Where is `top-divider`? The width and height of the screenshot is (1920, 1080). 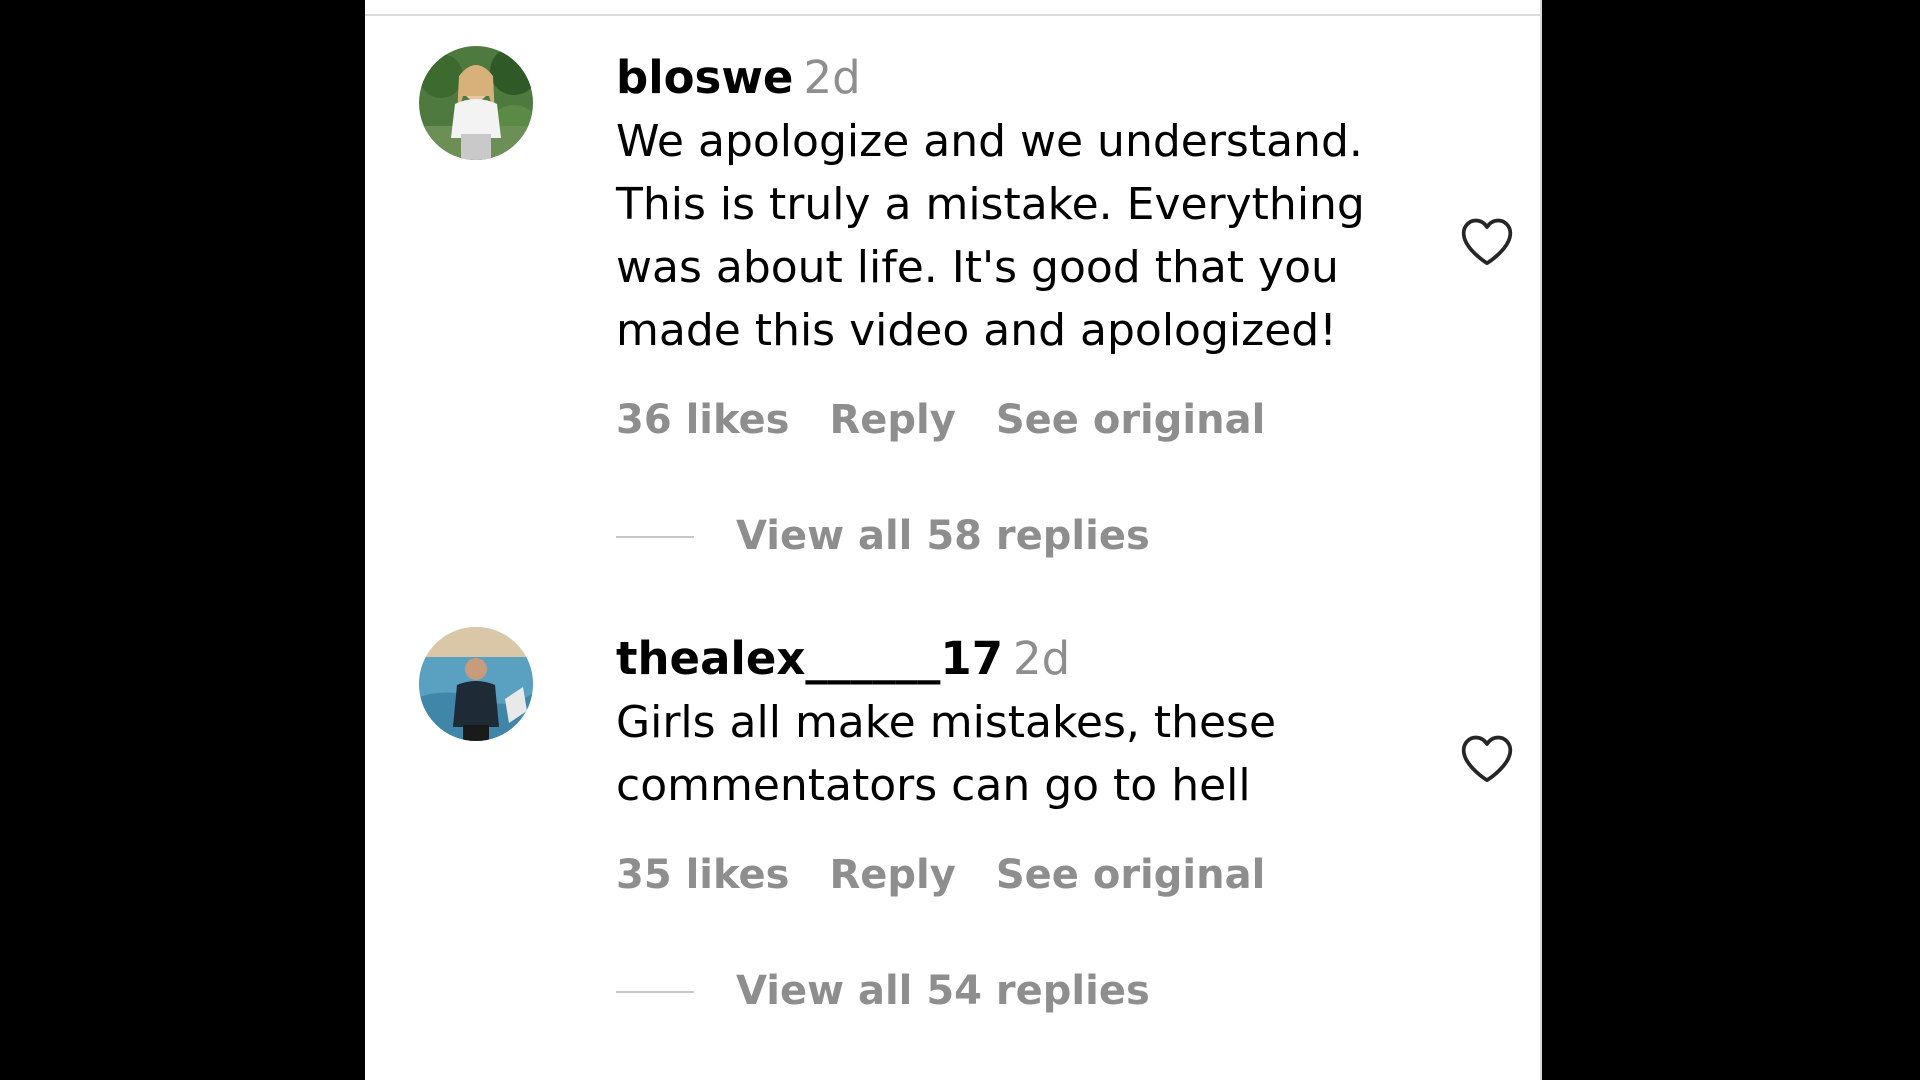
top-divider is located at coordinates (953, 15).